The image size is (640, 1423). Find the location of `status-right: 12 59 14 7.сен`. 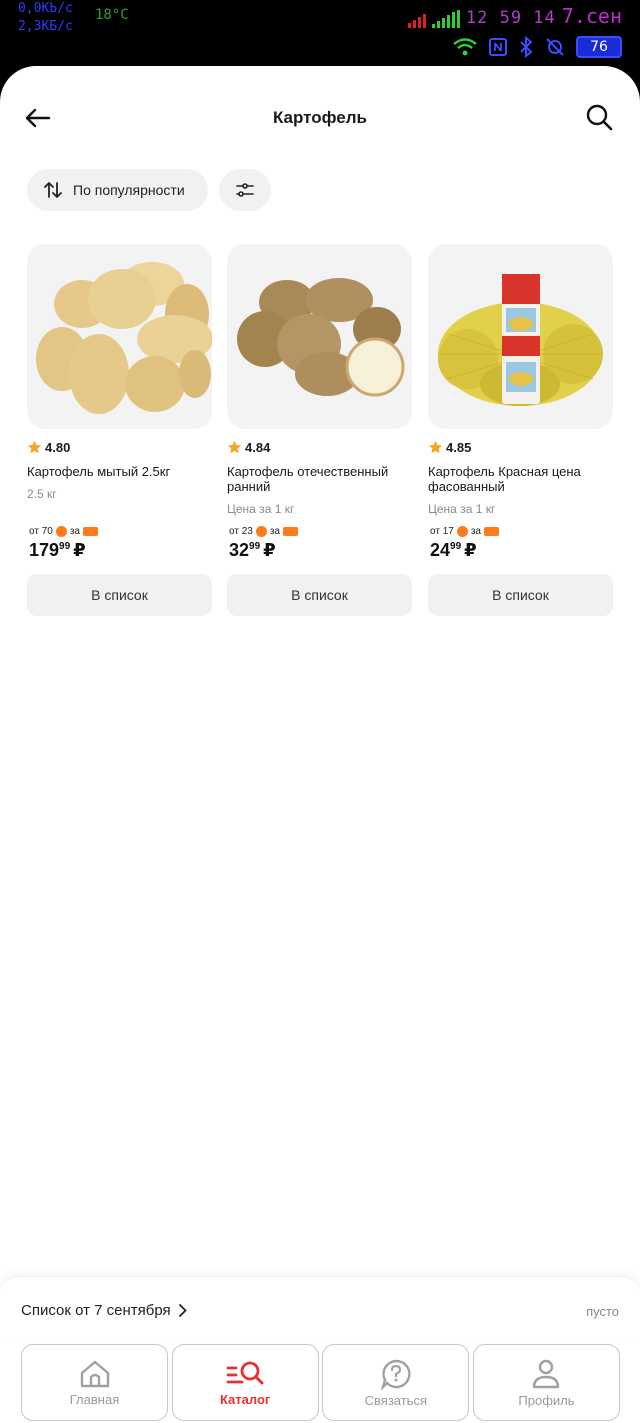

status-right: 12 59 14 7.сен is located at coordinates (514, 16).